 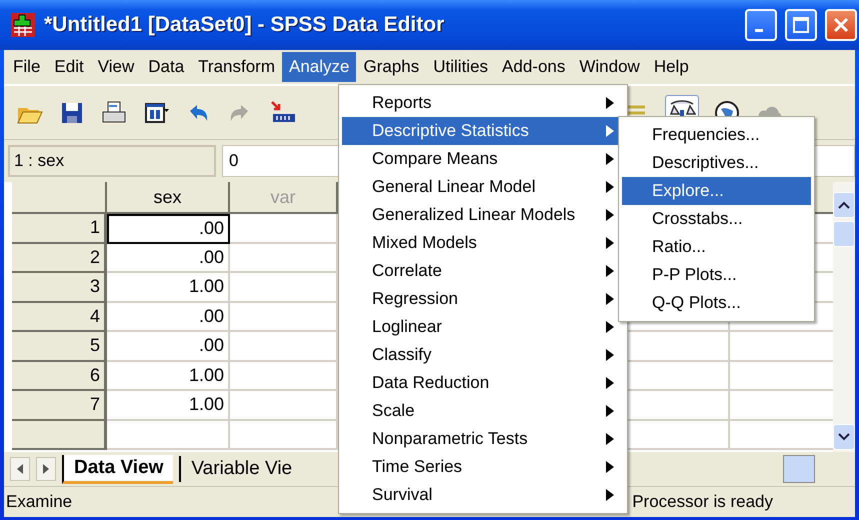 I want to click on column-header: sex, so click(x=168, y=198).